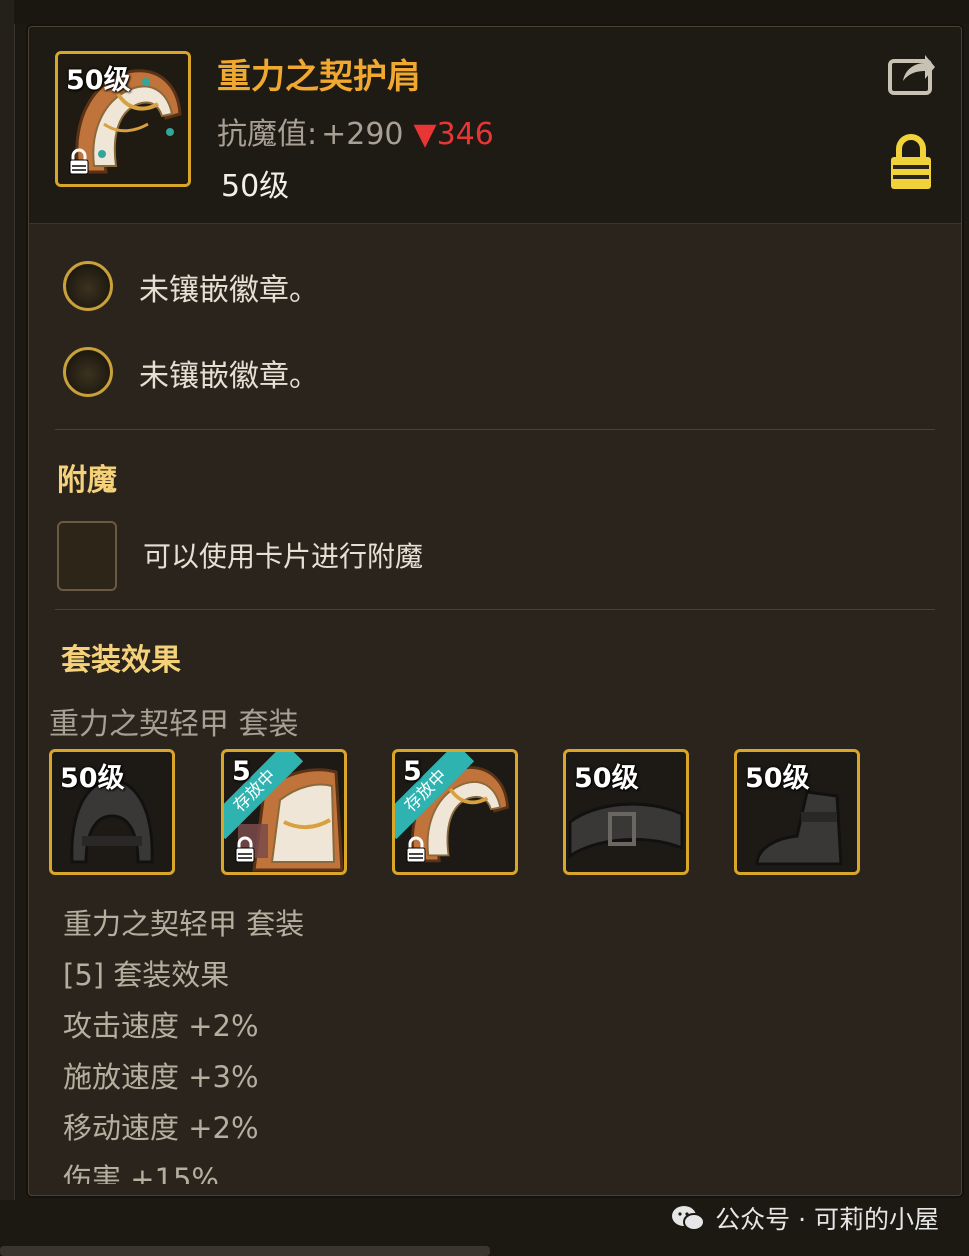 This screenshot has width=969, height=1256. Describe the element at coordinates (362, 134) in the screenshot. I see `stat-value: +290` at that location.